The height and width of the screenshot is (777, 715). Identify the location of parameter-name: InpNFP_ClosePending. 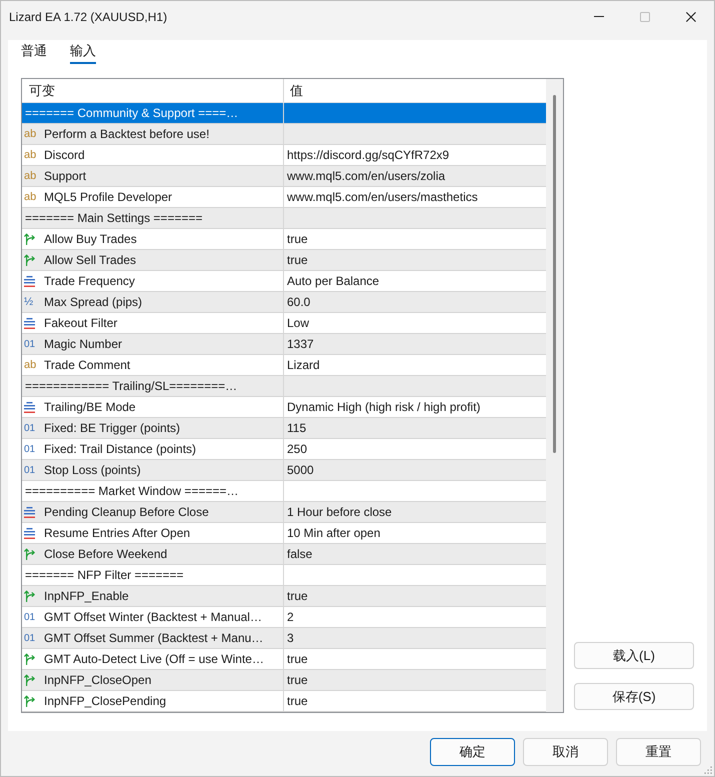
(105, 701).